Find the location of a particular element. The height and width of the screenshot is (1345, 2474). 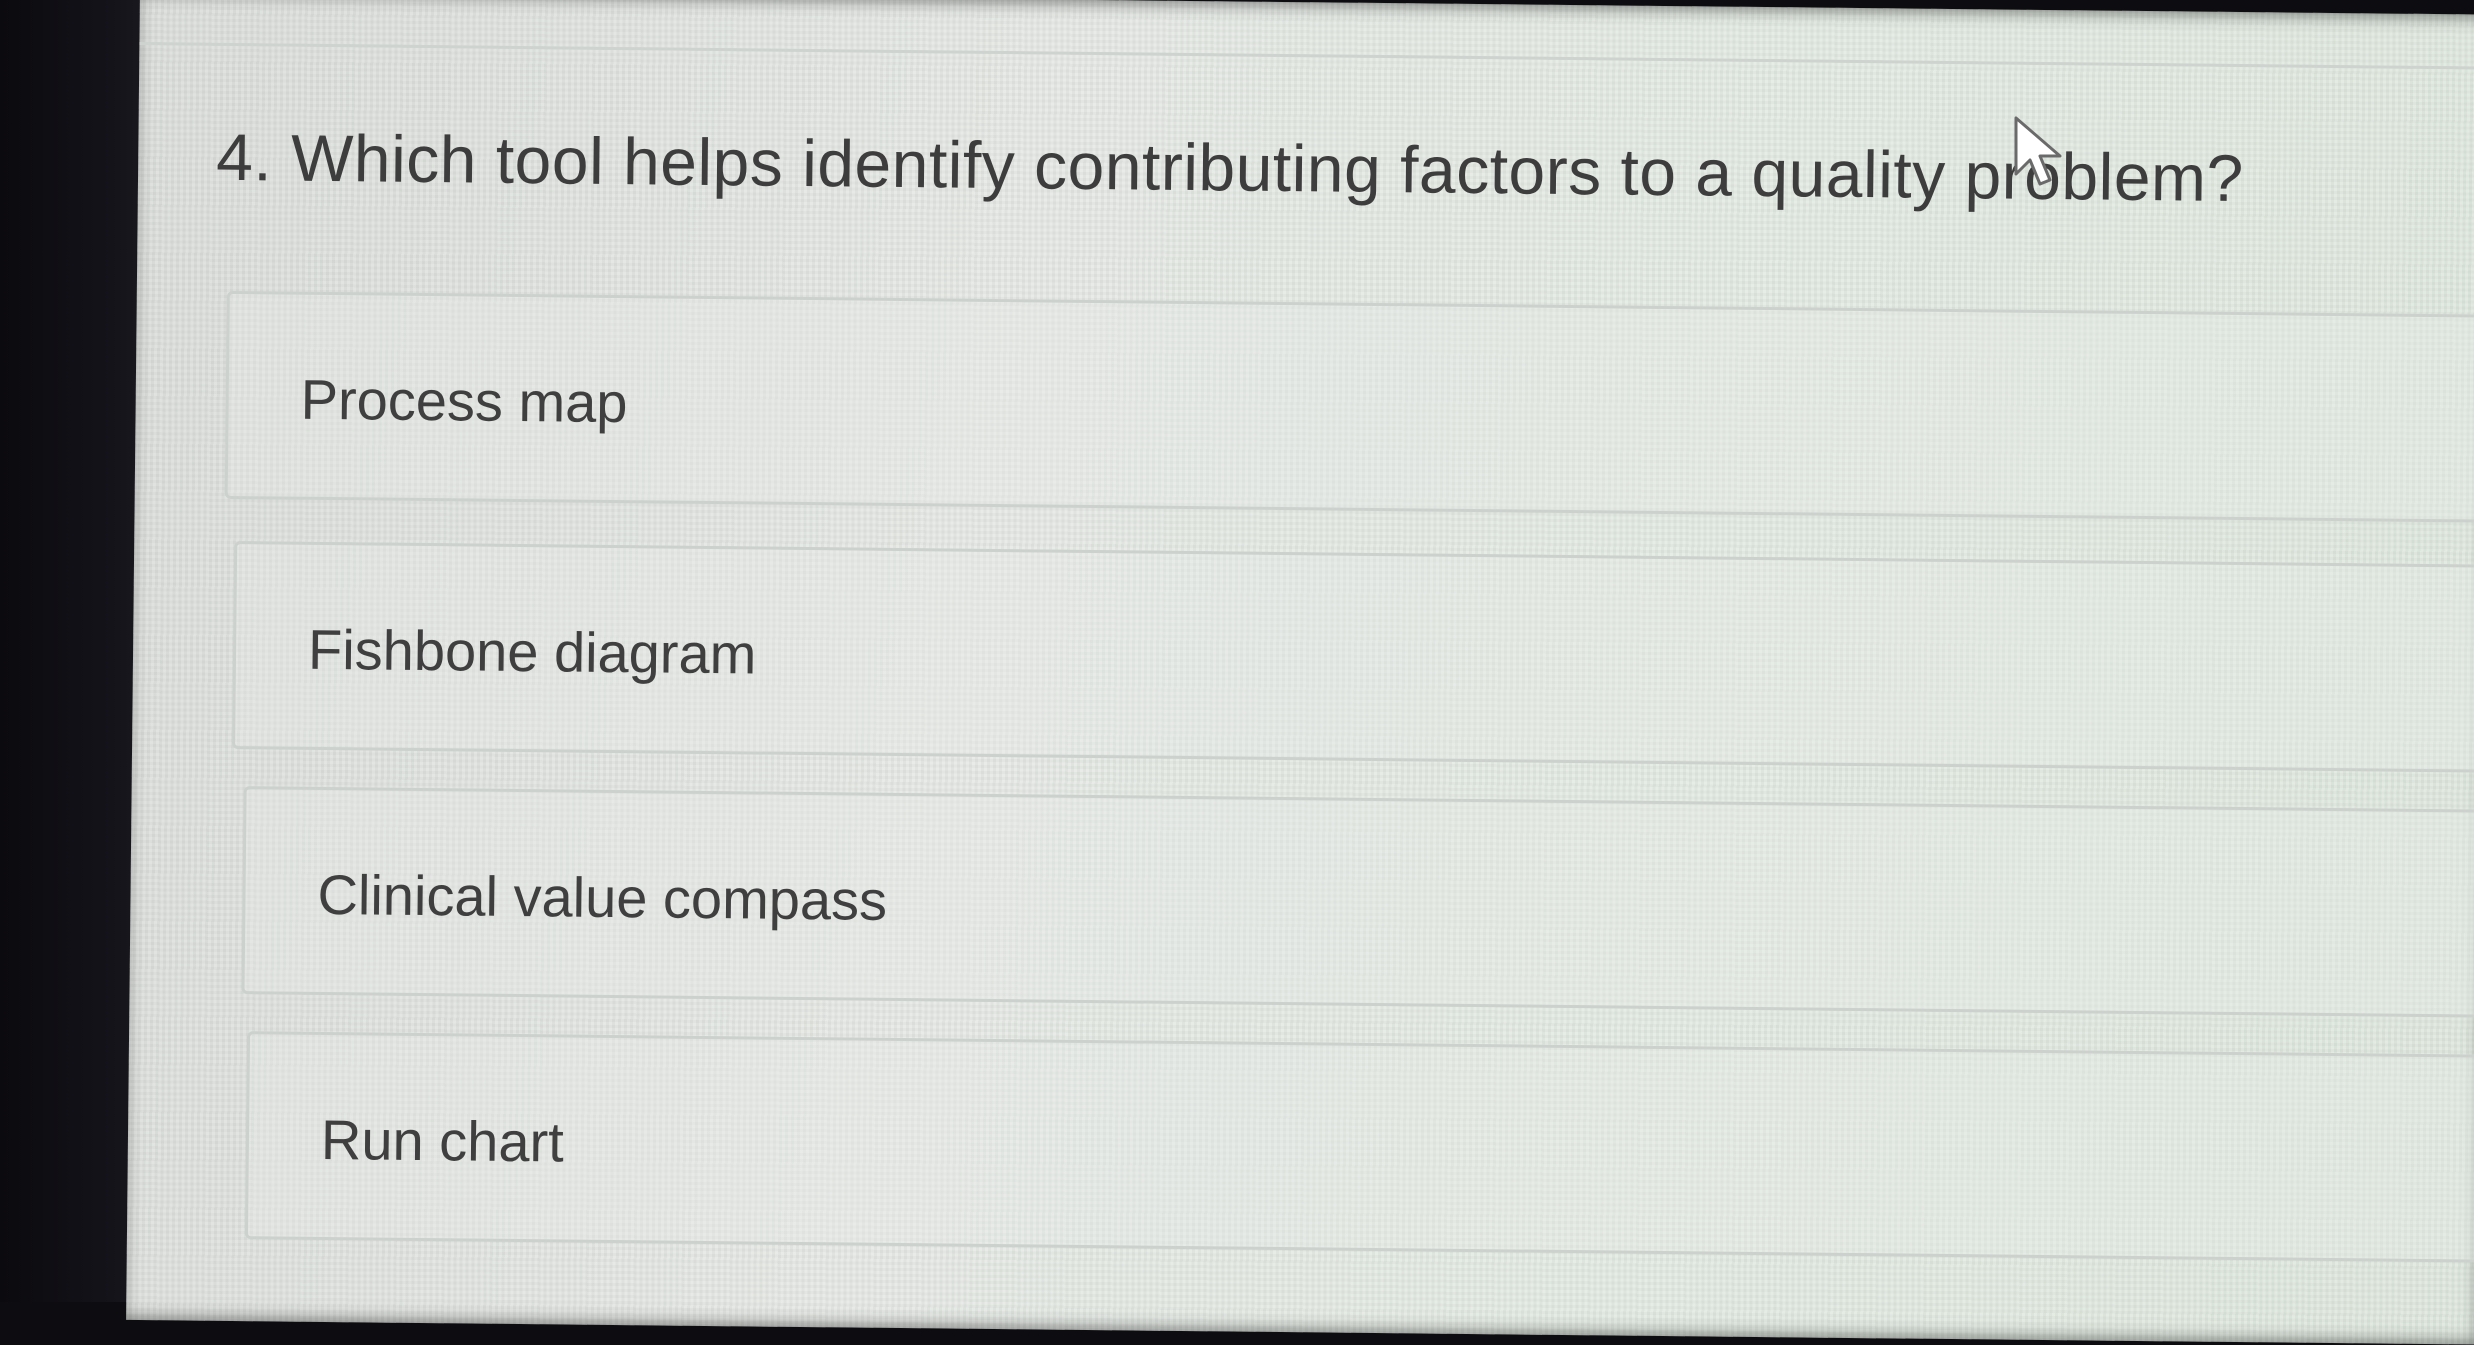

answer-option-label: Process map is located at coordinates (464, 401).